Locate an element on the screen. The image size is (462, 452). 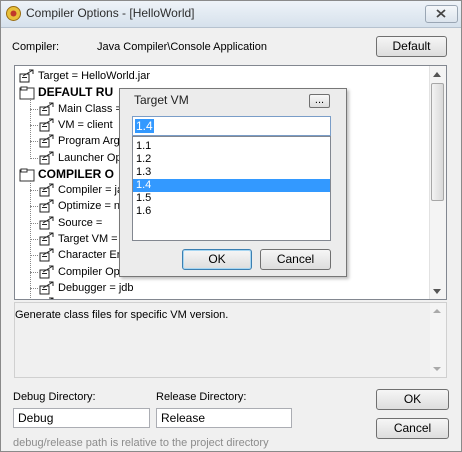
tree-section-heading: COMPILER O is located at coordinates (66, 174).